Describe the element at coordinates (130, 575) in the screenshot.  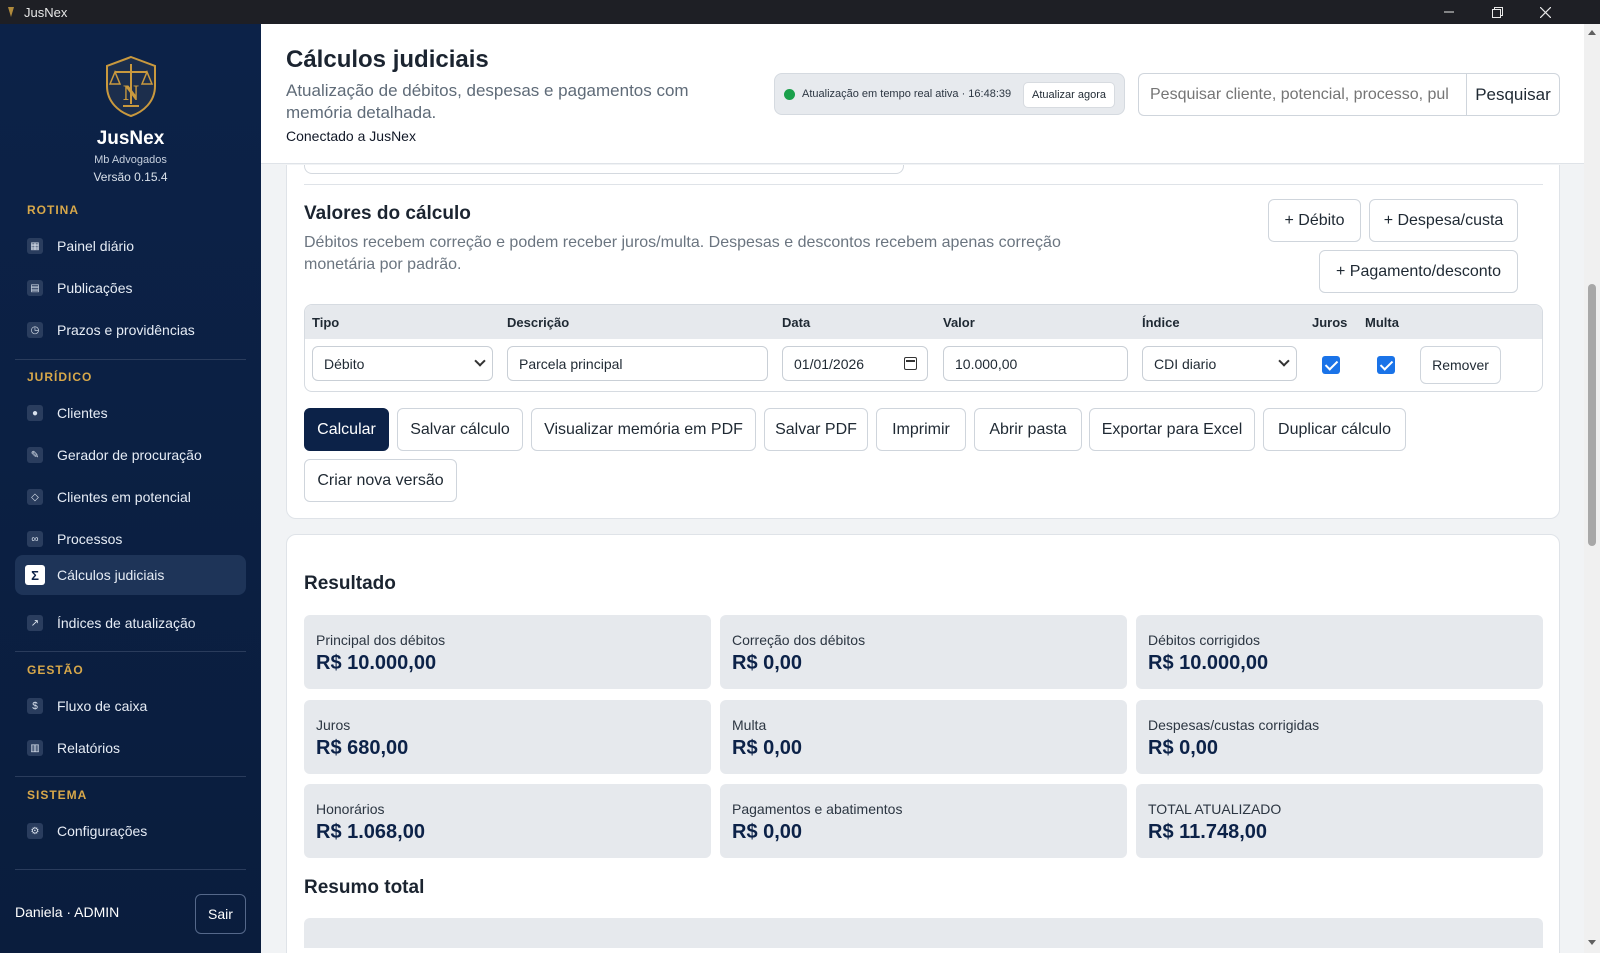
I see `sidebar-item-calculos-judiciais: Σ Cálculos judiciais` at that location.